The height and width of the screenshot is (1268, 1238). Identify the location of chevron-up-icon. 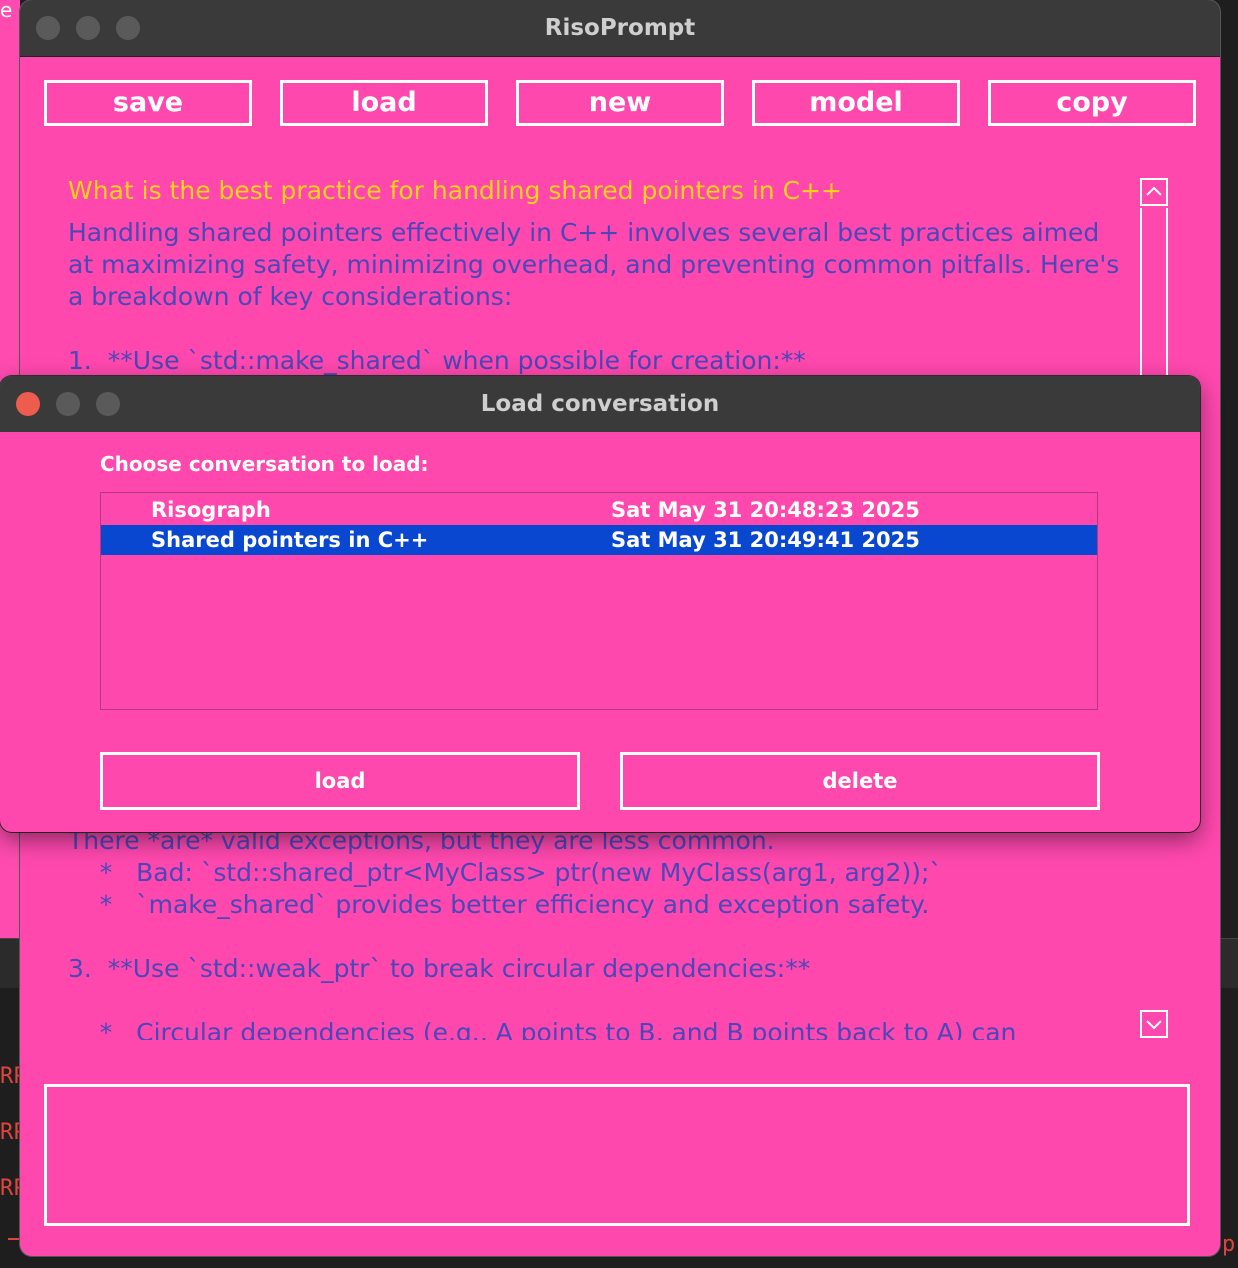
(1154, 191).